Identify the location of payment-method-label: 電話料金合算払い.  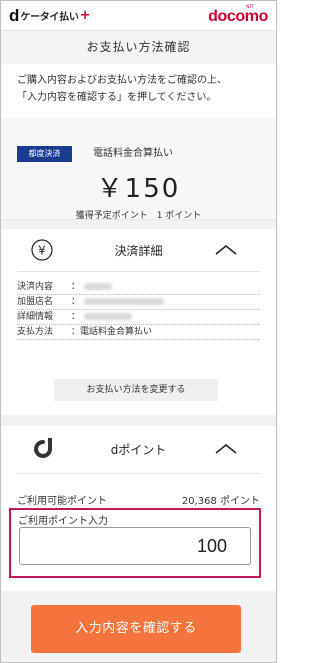
(133, 153).